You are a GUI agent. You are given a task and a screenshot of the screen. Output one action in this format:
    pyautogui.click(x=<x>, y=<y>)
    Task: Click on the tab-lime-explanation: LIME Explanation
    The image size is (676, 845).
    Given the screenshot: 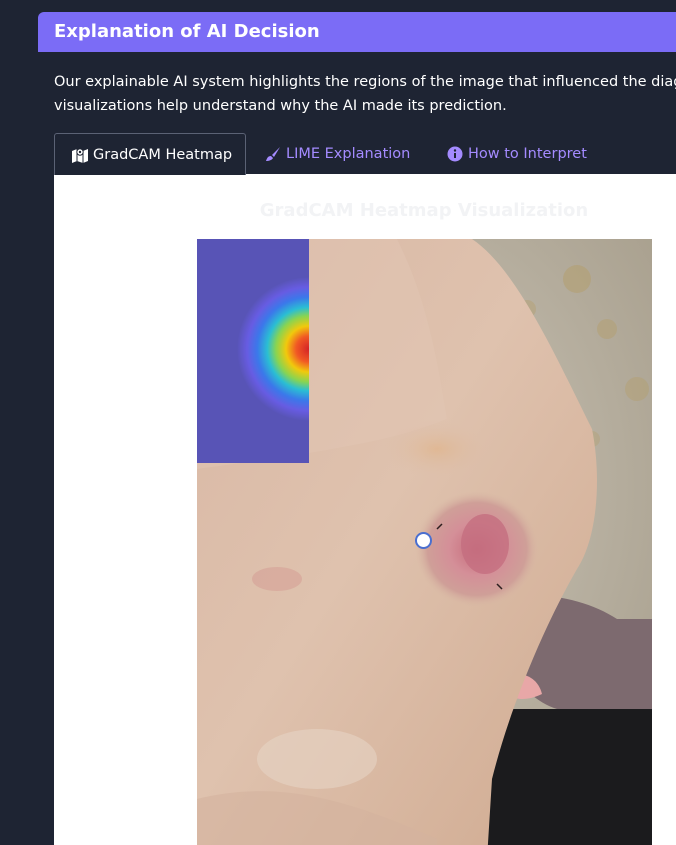 What is the action you would take?
    pyautogui.click(x=337, y=153)
    